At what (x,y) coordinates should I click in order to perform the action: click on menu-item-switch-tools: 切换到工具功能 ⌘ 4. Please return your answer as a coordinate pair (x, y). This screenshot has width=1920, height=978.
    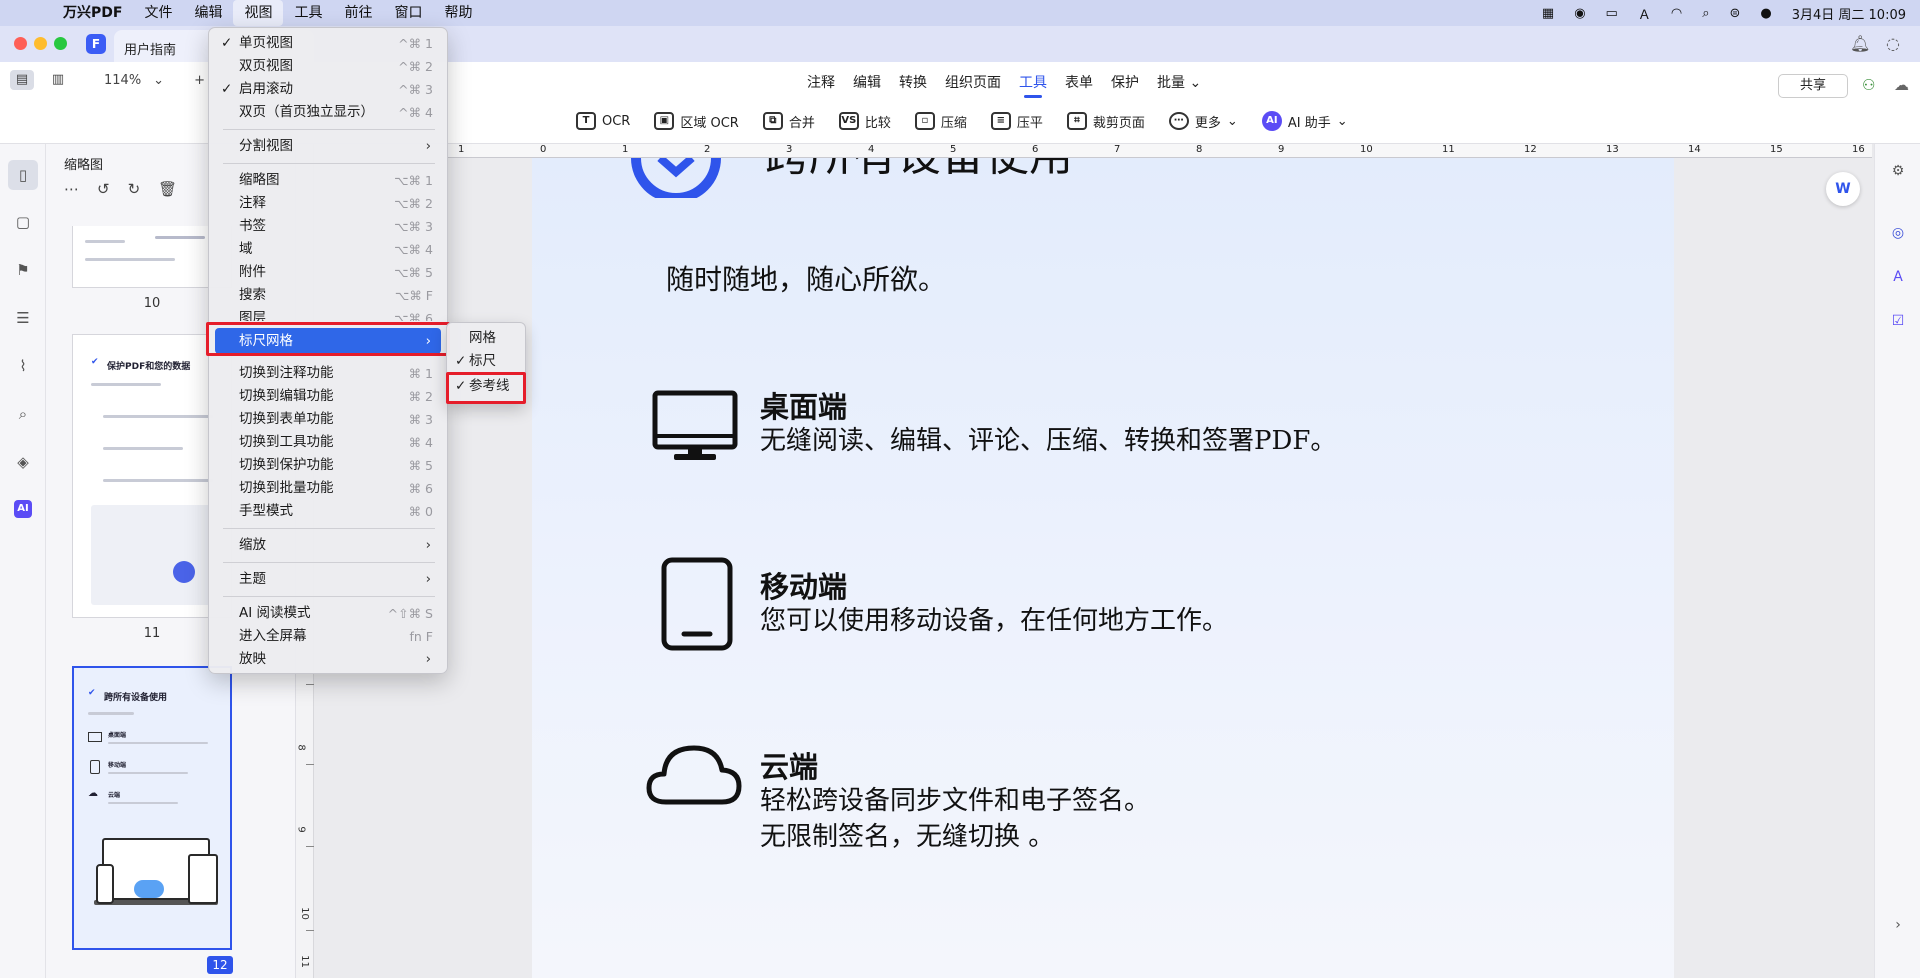
    Looking at the image, I should click on (328, 442).